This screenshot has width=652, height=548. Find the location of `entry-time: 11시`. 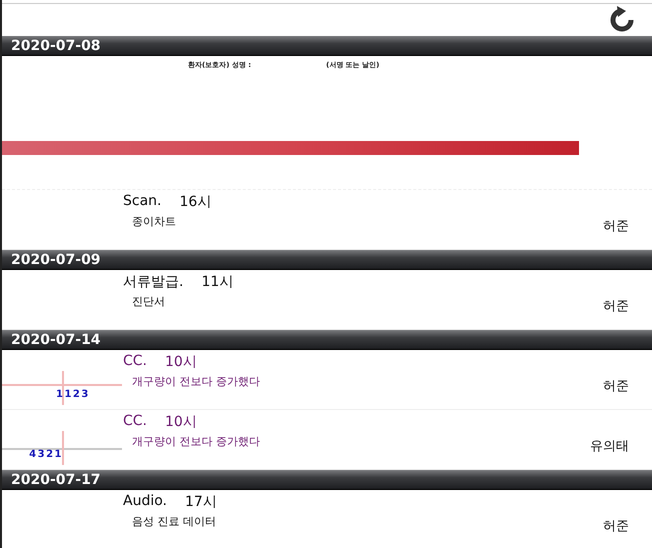

entry-time: 11시 is located at coordinates (217, 282).